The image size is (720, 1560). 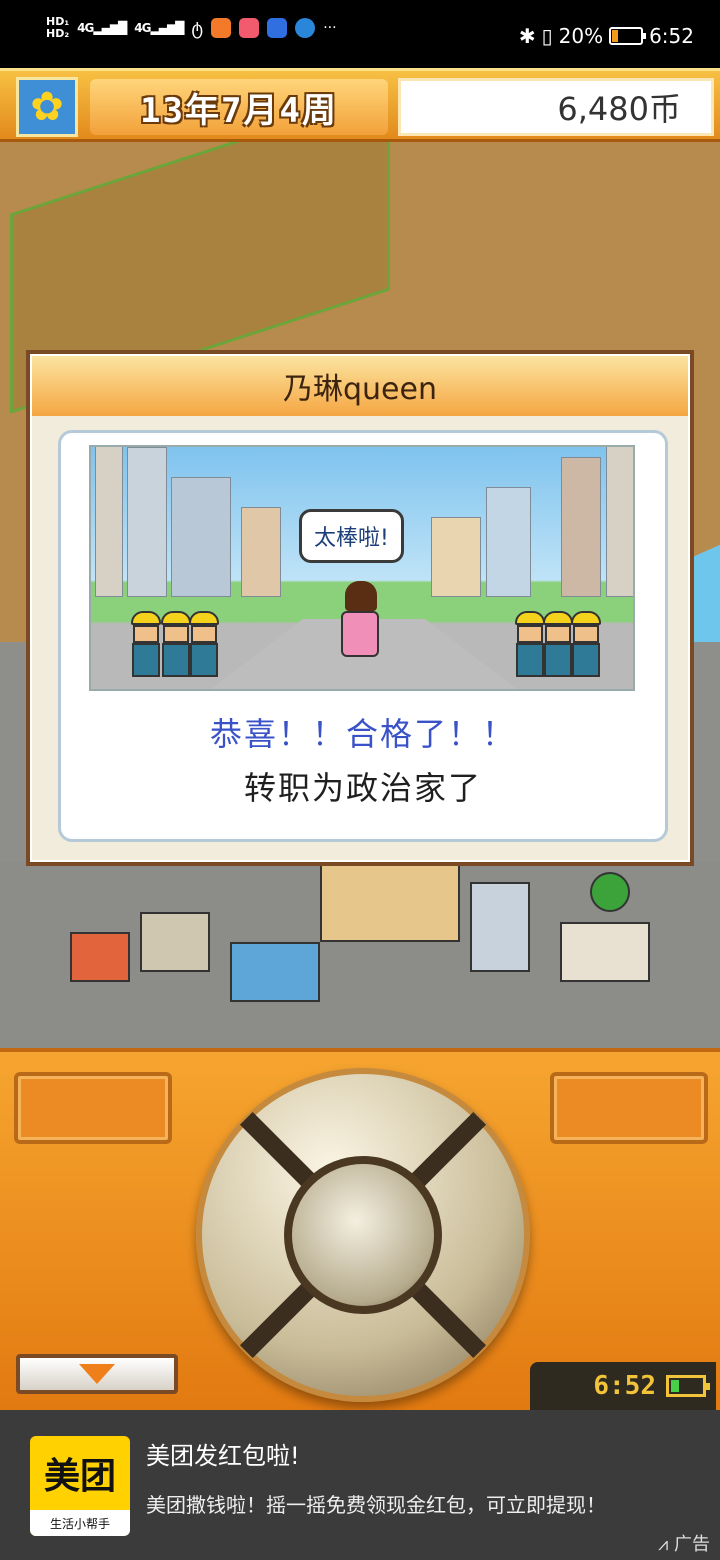 What do you see at coordinates (362, 788) in the screenshot?
I see `job-change-message: 转职为政治家了` at bounding box center [362, 788].